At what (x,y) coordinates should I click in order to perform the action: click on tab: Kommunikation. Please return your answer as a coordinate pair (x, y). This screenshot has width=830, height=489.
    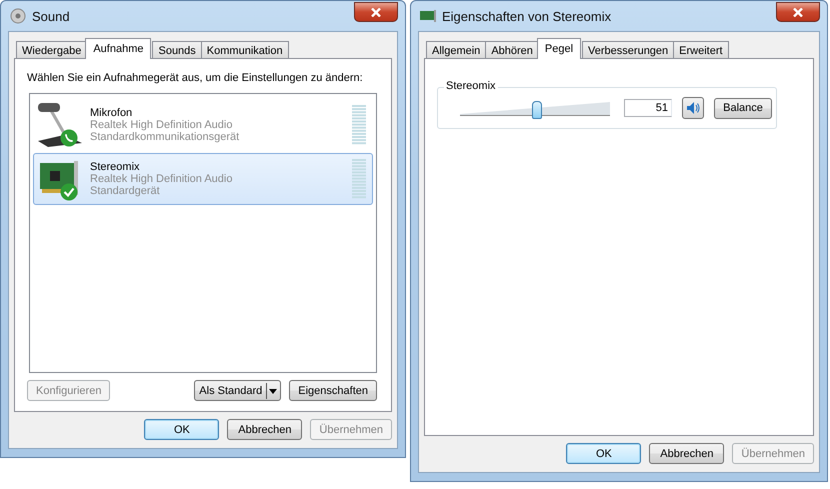
    Looking at the image, I should click on (244, 50).